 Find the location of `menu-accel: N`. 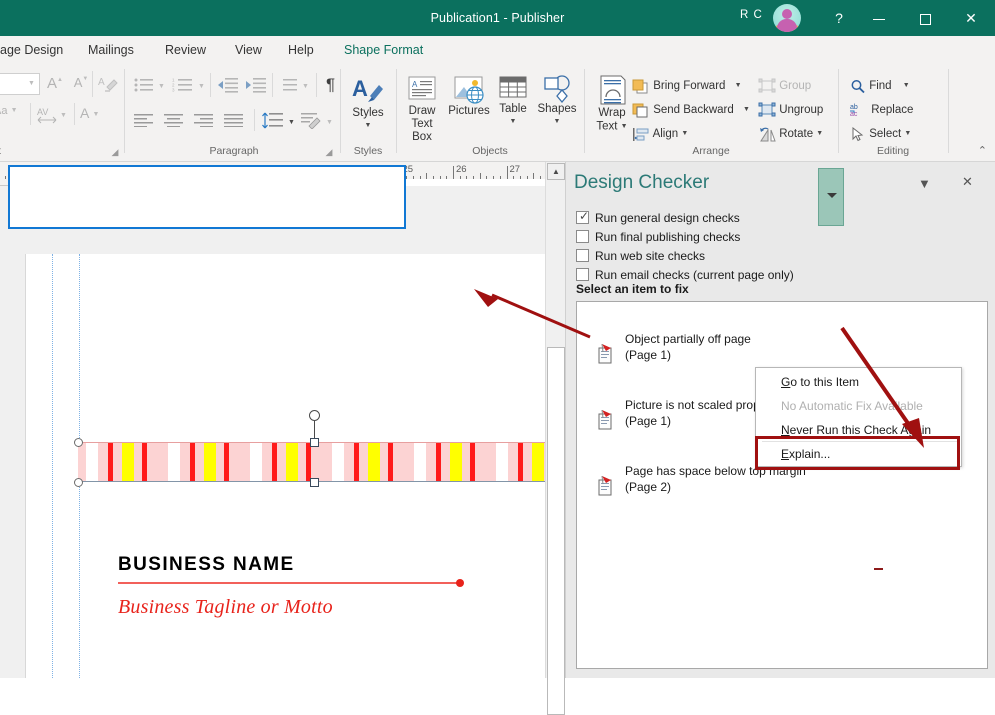

menu-accel: N is located at coordinates (785, 430).